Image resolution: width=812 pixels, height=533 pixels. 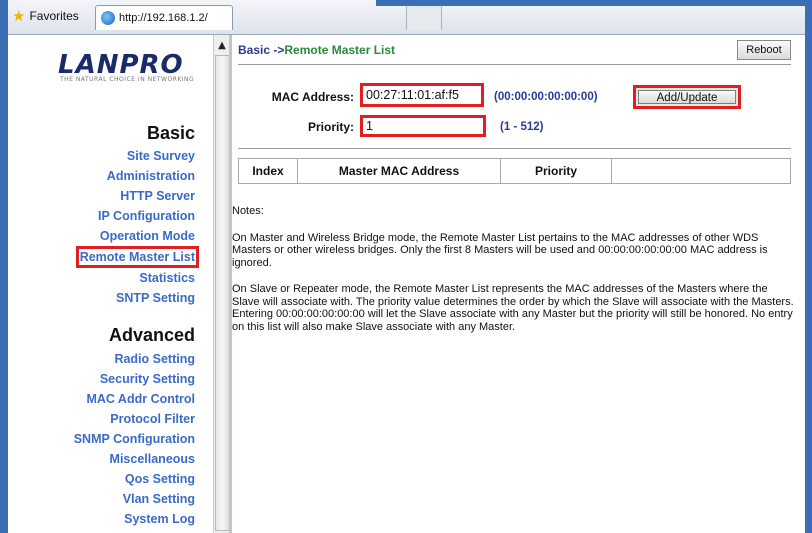 I want to click on add-update-label: Add/Update, so click(x=687, y=97).